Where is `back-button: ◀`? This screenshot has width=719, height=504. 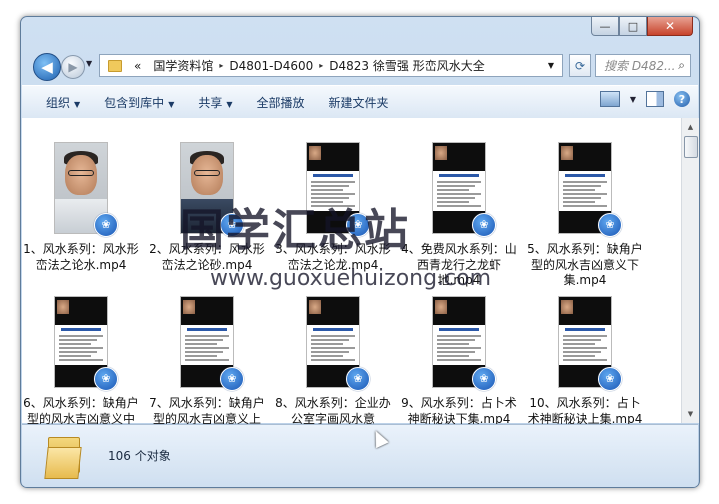
back-button: ◀ is located at coordinates (47, 67).